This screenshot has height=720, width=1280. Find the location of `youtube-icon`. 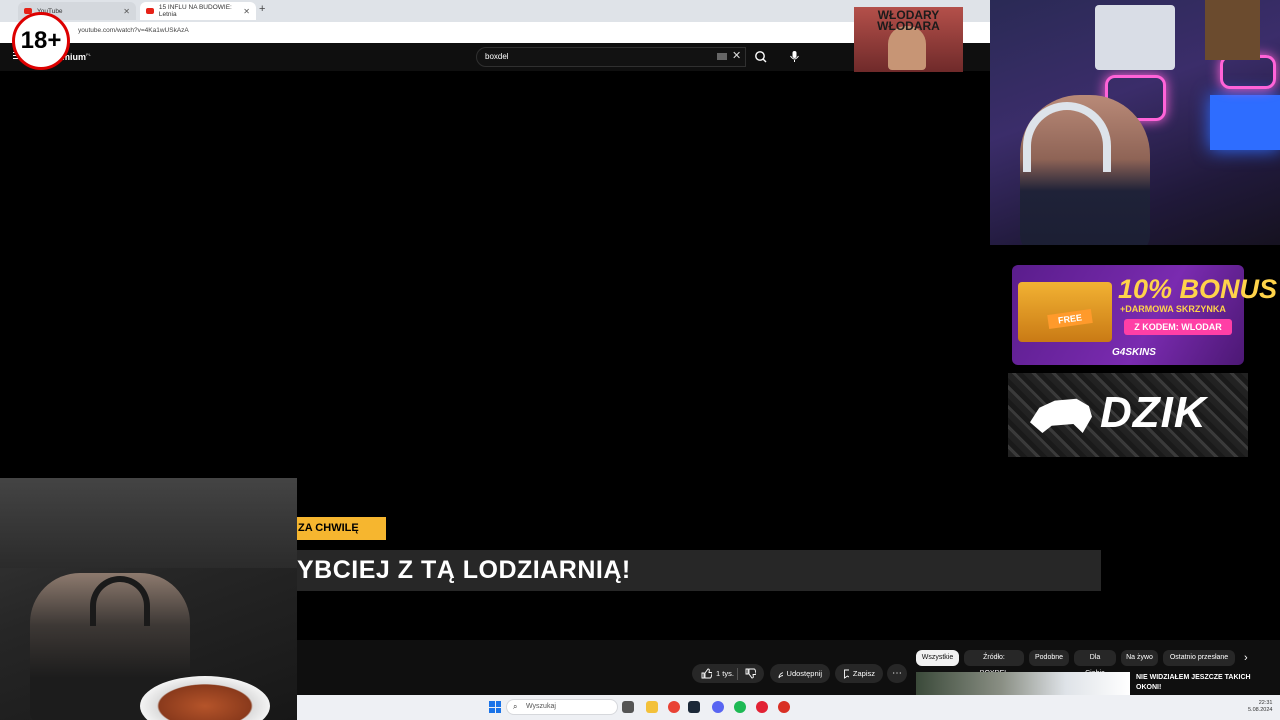

youtube-icon is located at coordinates (150, 11).